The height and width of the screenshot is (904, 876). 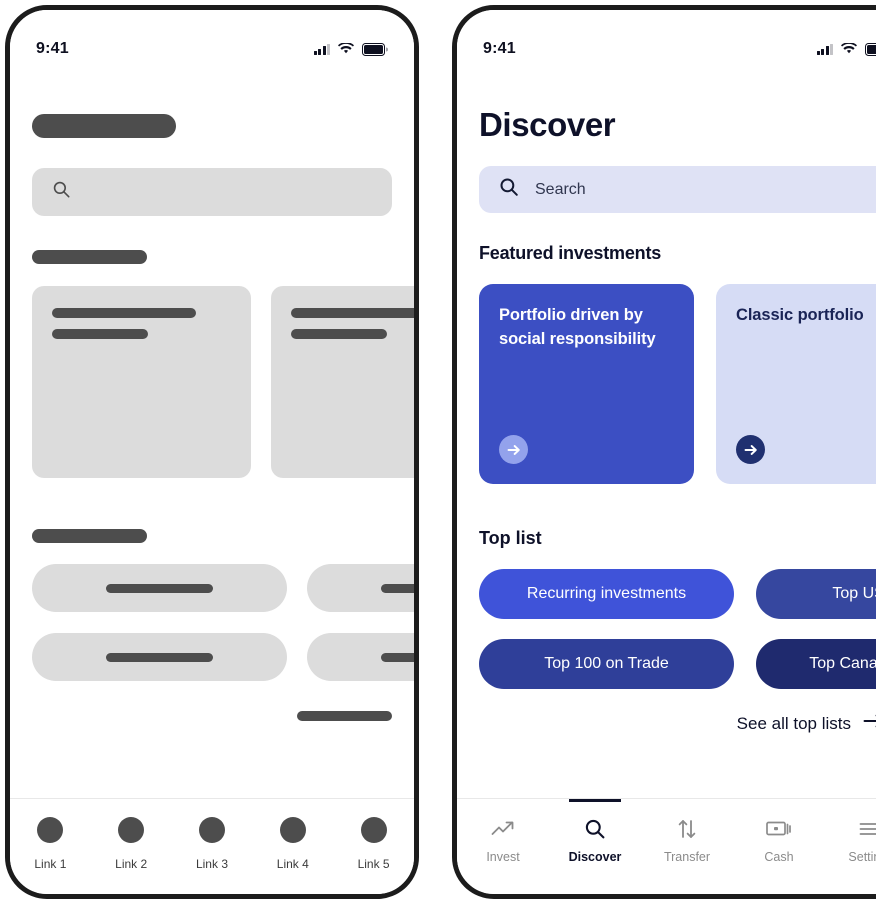 I want to click on top-list-row-1: Recurring investments Top US stocks, so click(x=677, y=594).